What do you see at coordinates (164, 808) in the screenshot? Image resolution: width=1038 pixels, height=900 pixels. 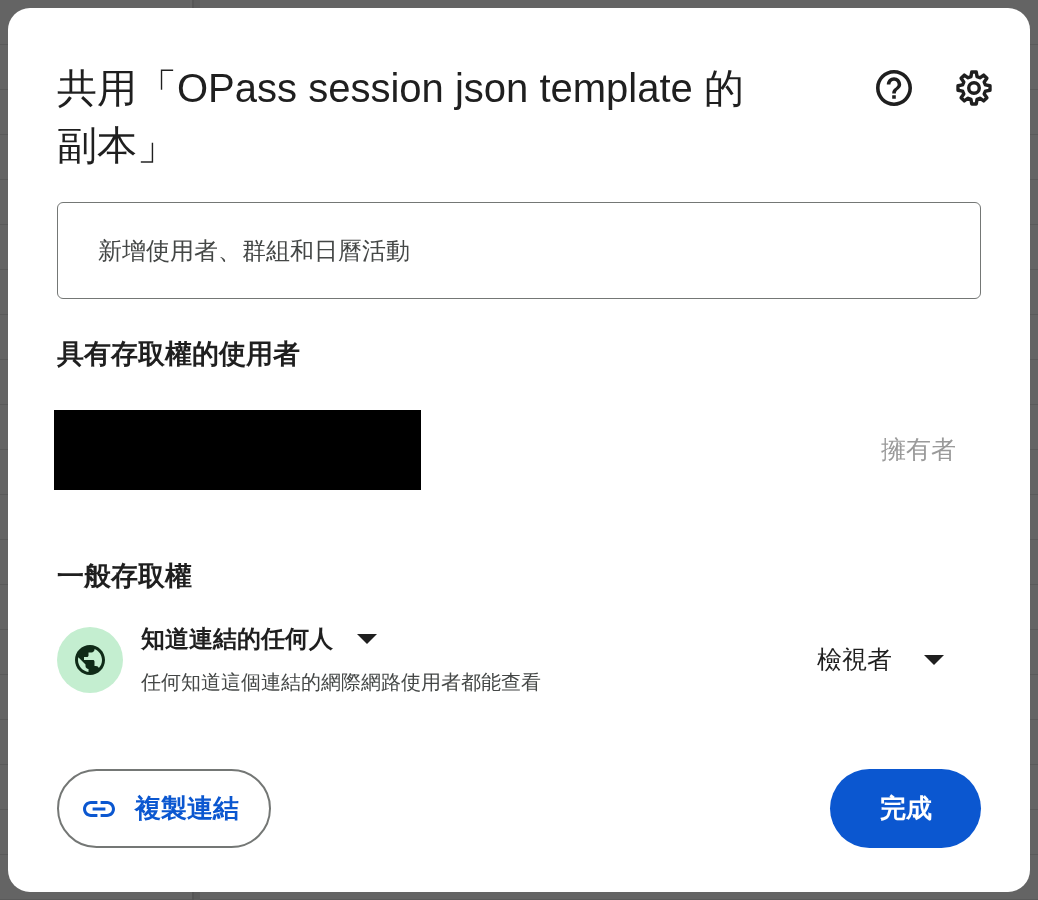 I see `copy-link-button: 複製連結` at bounding box center [164, 808].